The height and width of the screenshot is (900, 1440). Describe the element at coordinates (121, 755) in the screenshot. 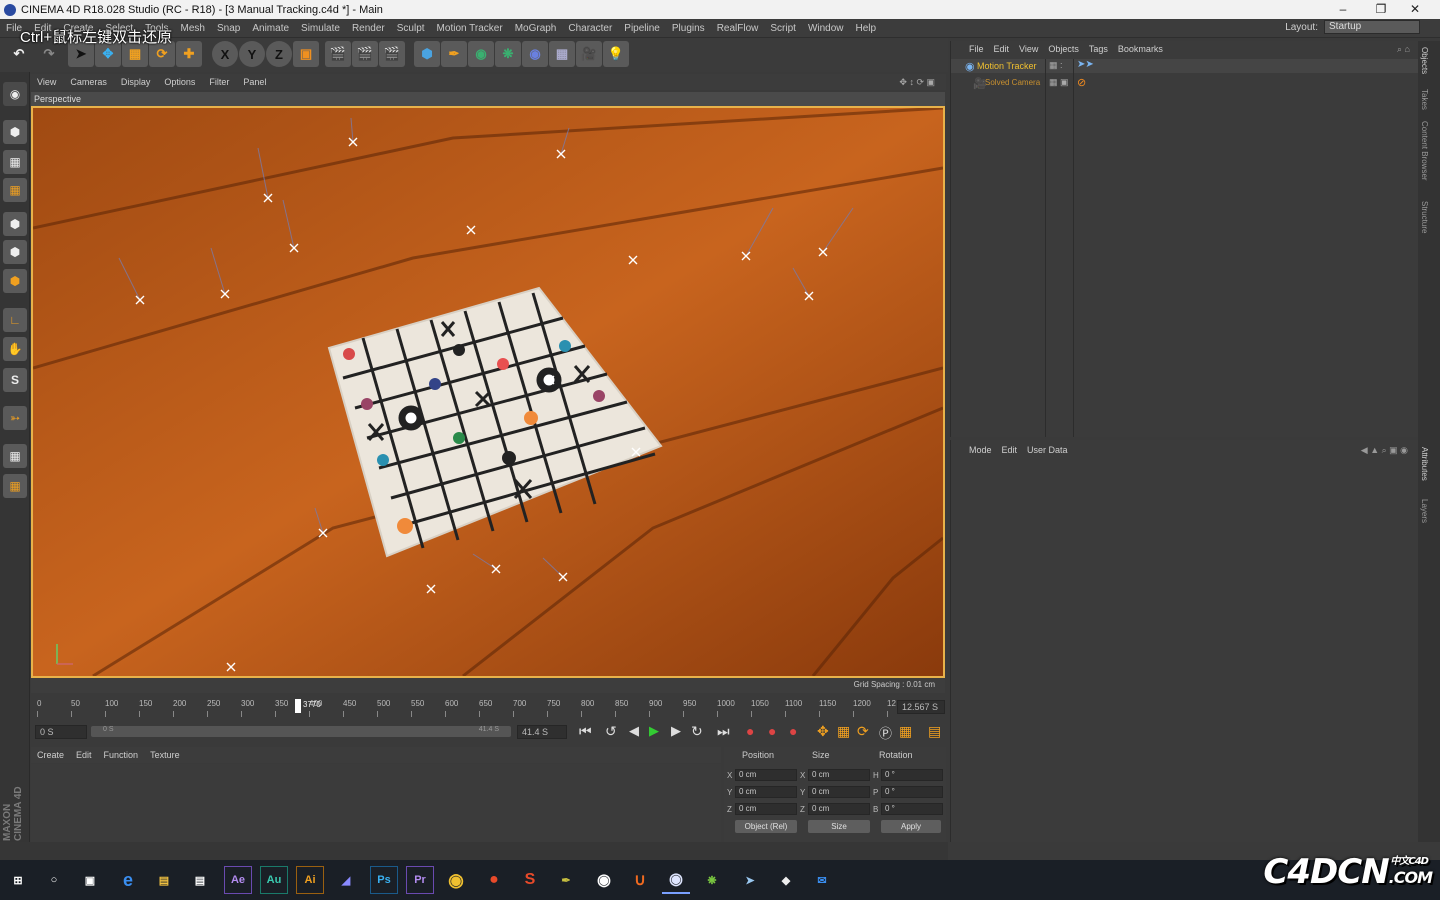

I see `material-menu-function: Function` at that location.